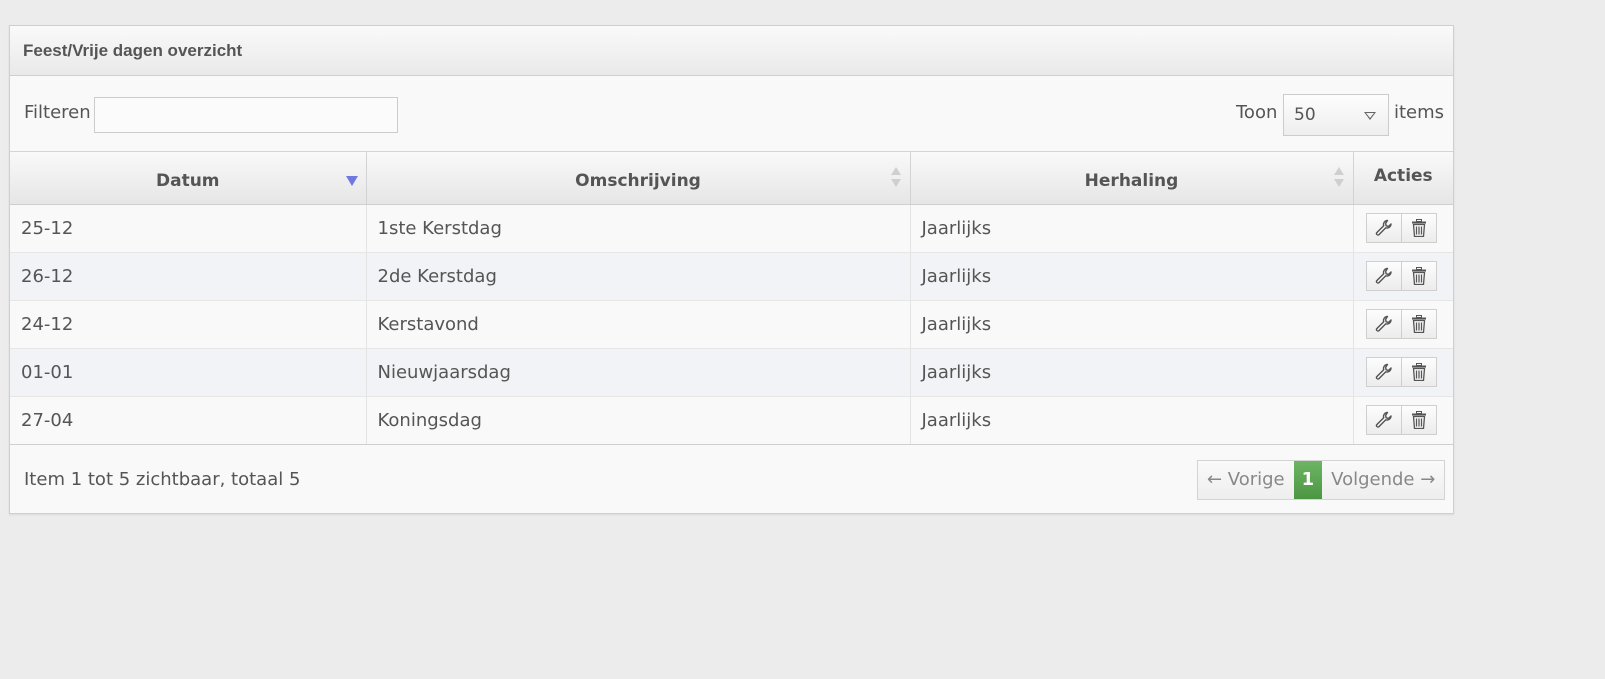  I want to click on cell-datum: 01-01, so click(188, 372).